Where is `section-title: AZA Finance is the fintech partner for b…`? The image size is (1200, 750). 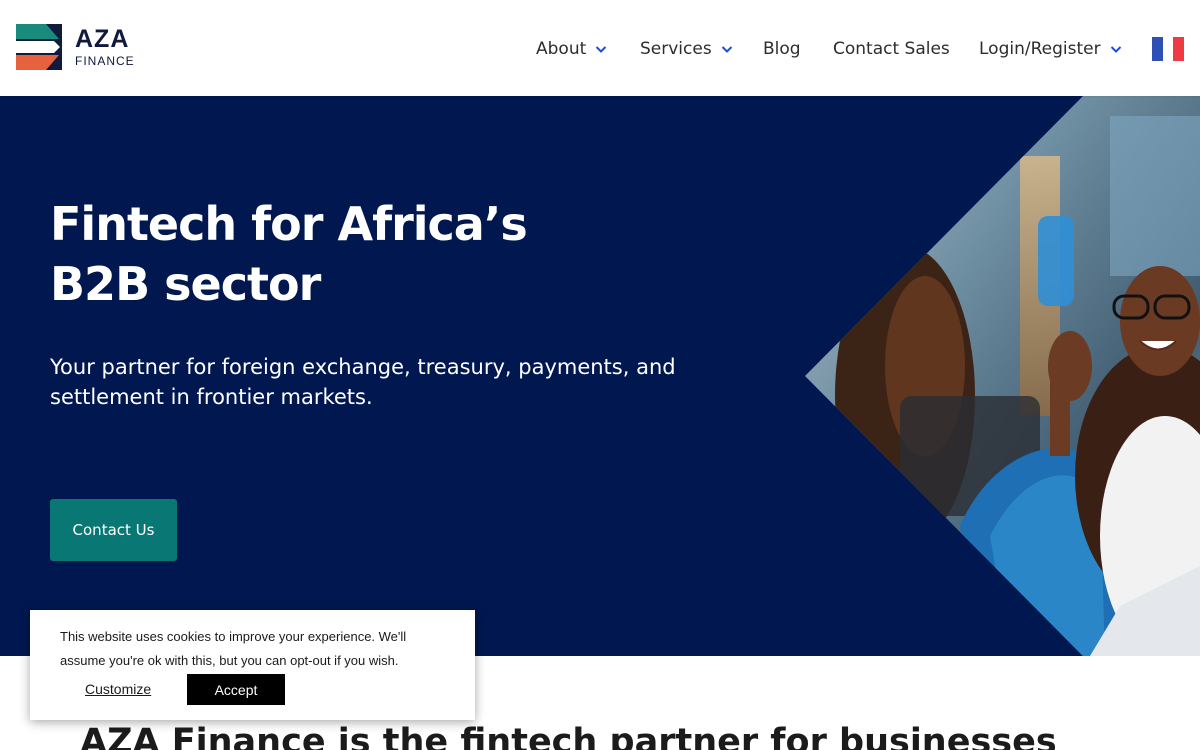
section-title: AZA Finance is the fintech partner for b… is located at coordinates (568, 736).